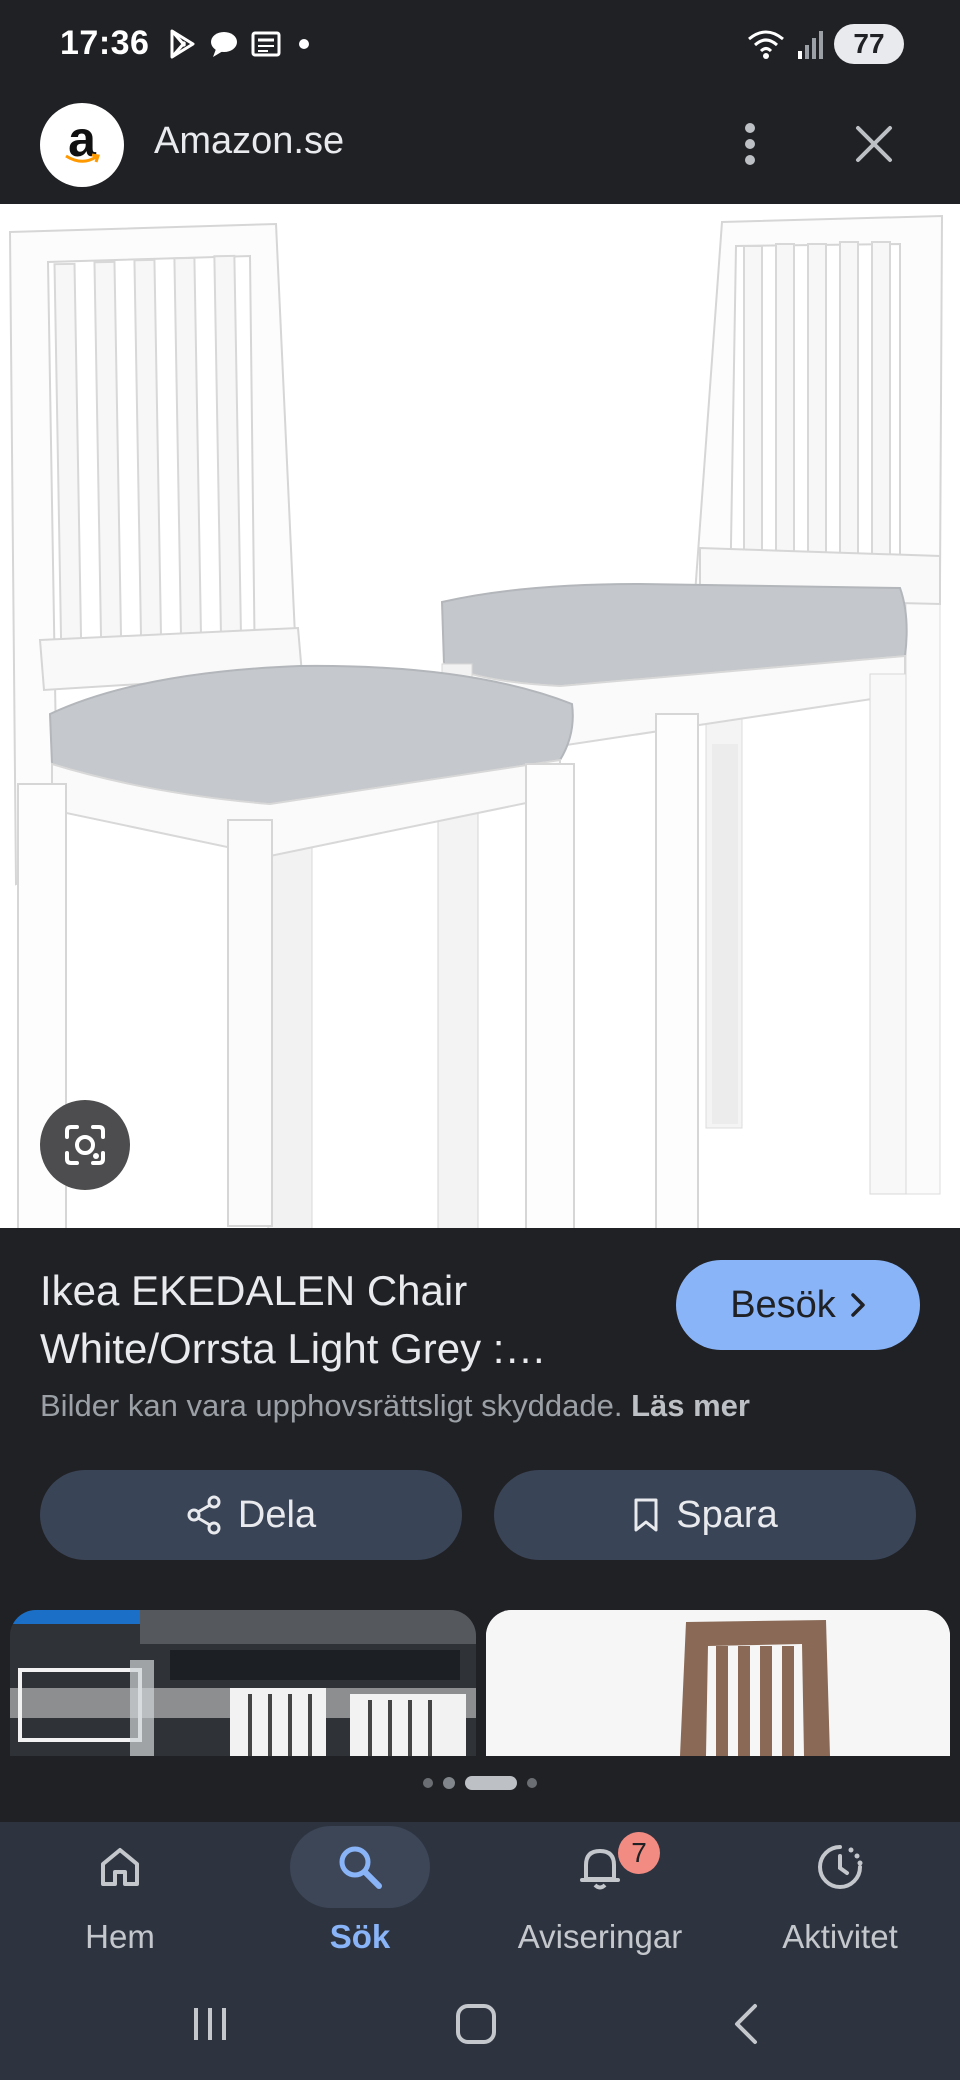 The height and width of the screenshot is (2080, 960). I want to click on search-icon, so click(360, 1867).